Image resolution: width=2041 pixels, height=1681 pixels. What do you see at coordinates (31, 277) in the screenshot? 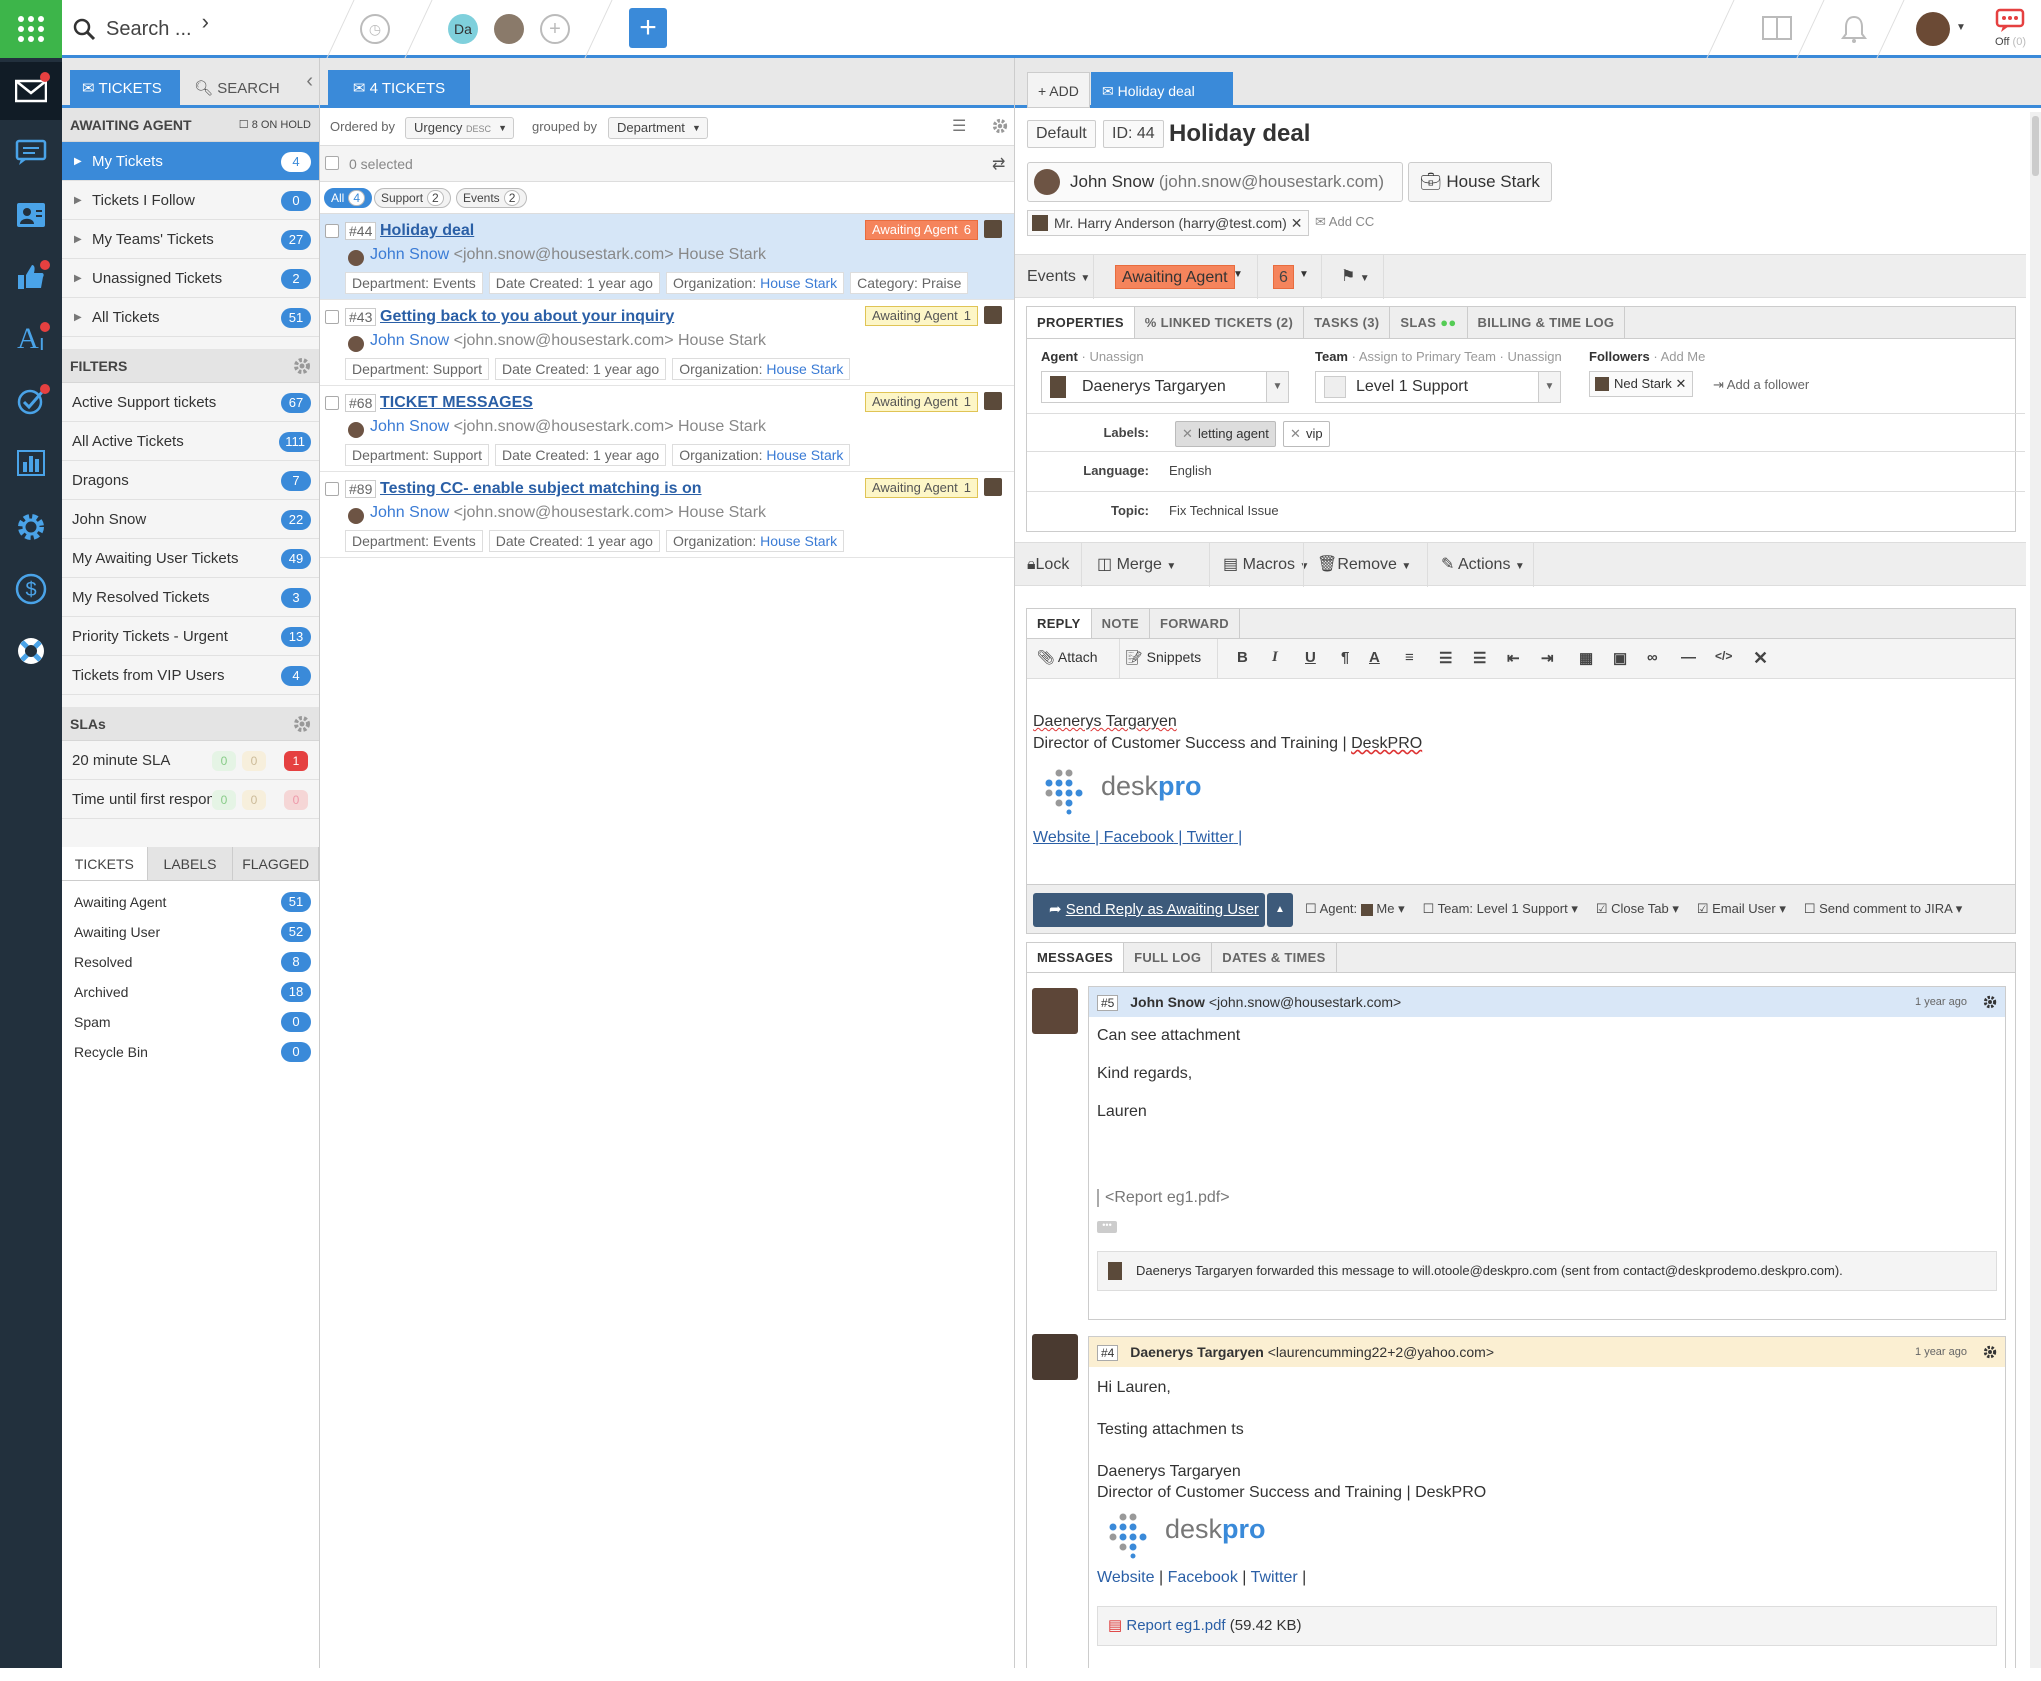
I see `nav-feedback` at bounding box center [31, 277].